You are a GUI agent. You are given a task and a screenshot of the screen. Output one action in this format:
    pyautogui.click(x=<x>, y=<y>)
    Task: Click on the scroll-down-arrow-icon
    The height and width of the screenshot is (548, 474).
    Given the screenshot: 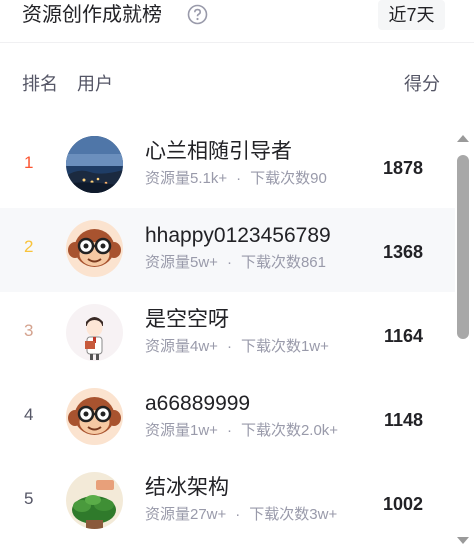 What is the action you would take?
    pyautogui.click(x=463, y=540)
    